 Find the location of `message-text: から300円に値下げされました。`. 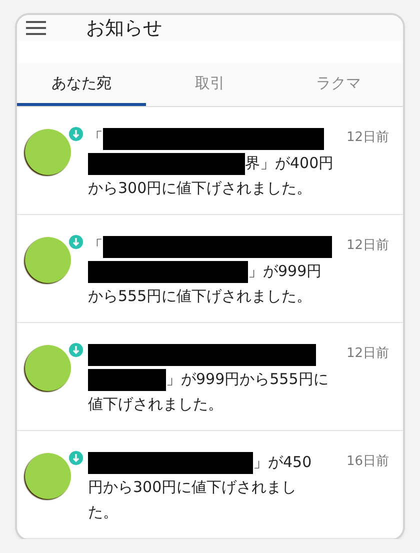

message-text: から300円に値下げされました。 is located at coordinates (200, 188).